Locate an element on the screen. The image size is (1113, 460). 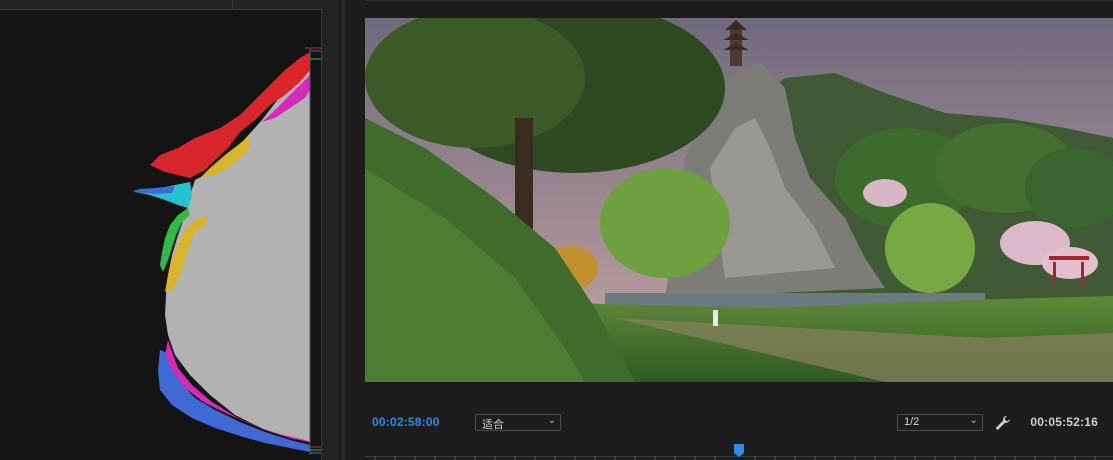
playhead-marker-icon is located at coordinates (739, 451).